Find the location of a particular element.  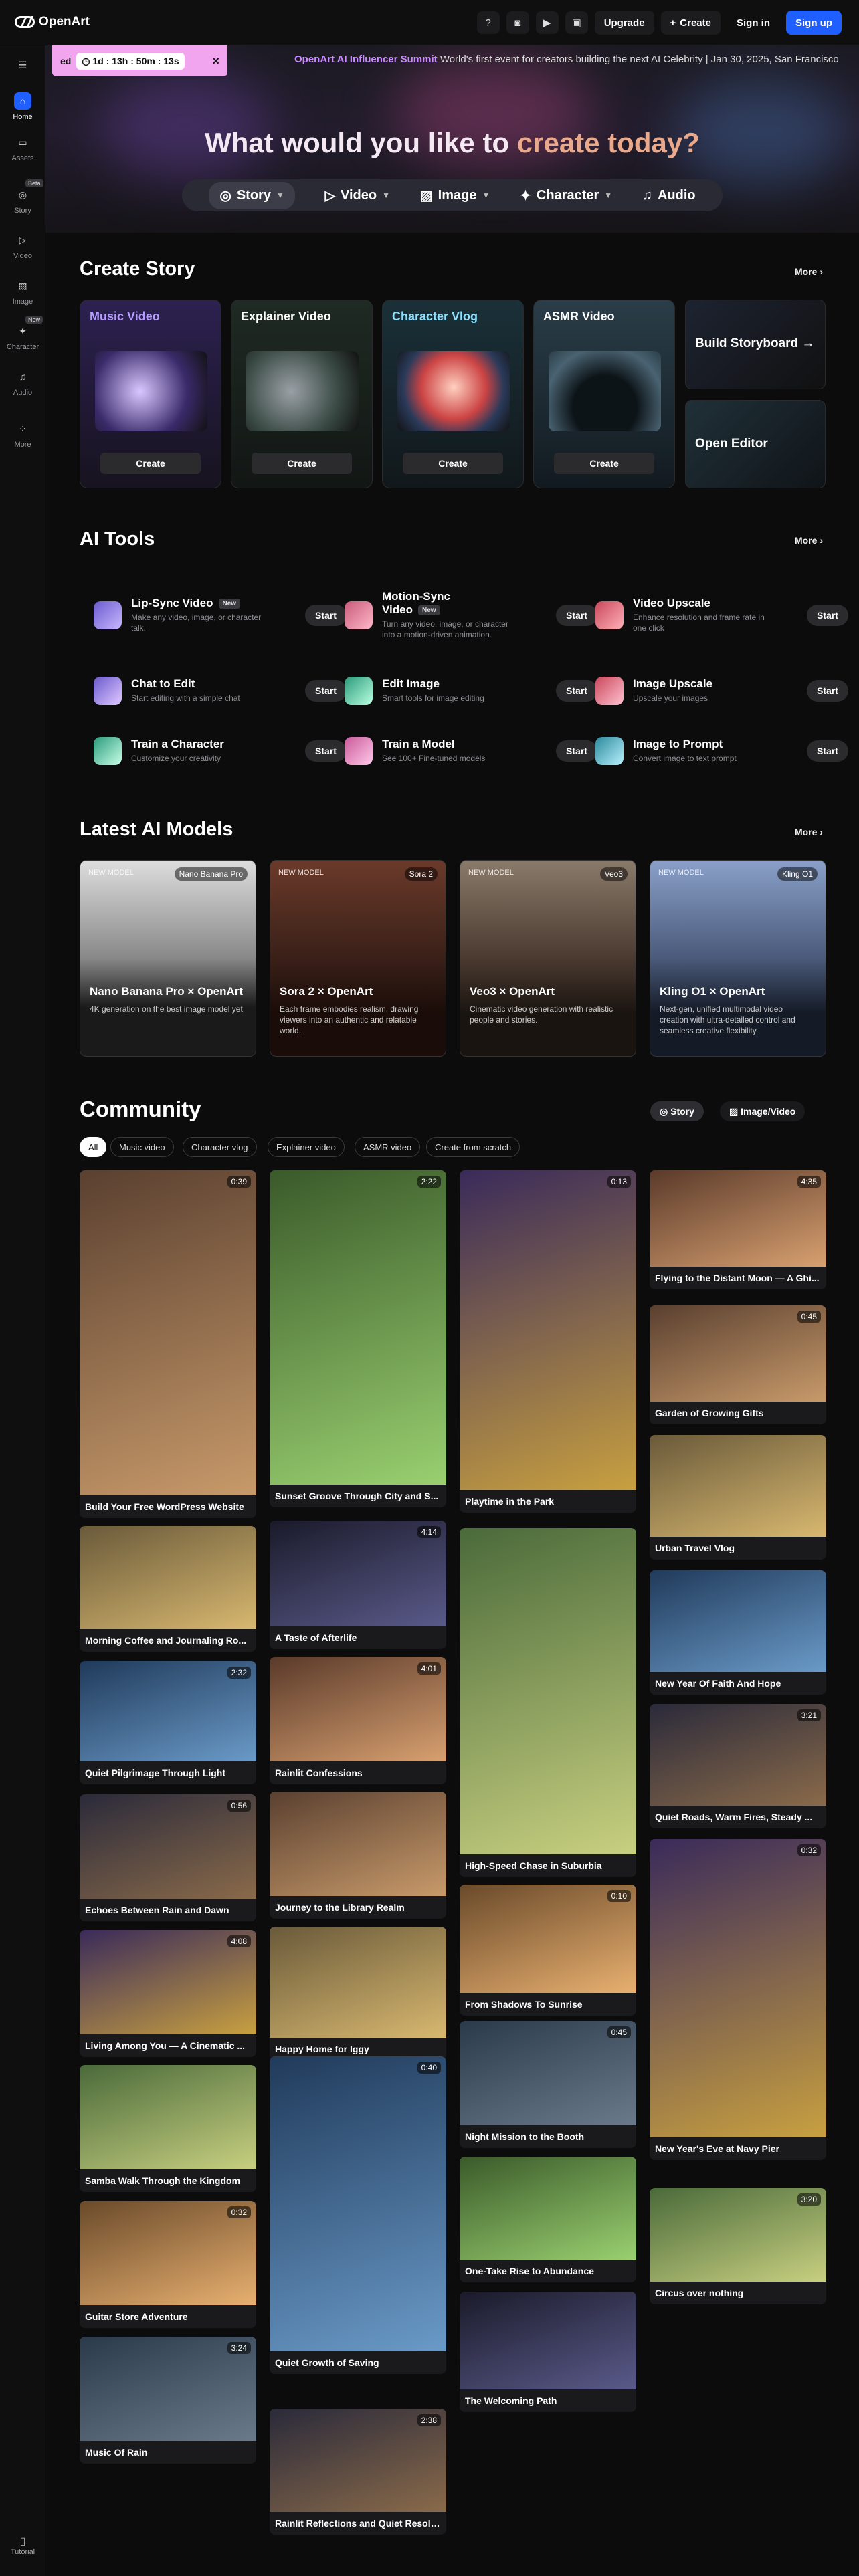

youtube-icon: ▶ is located at coordinates (547, 22).